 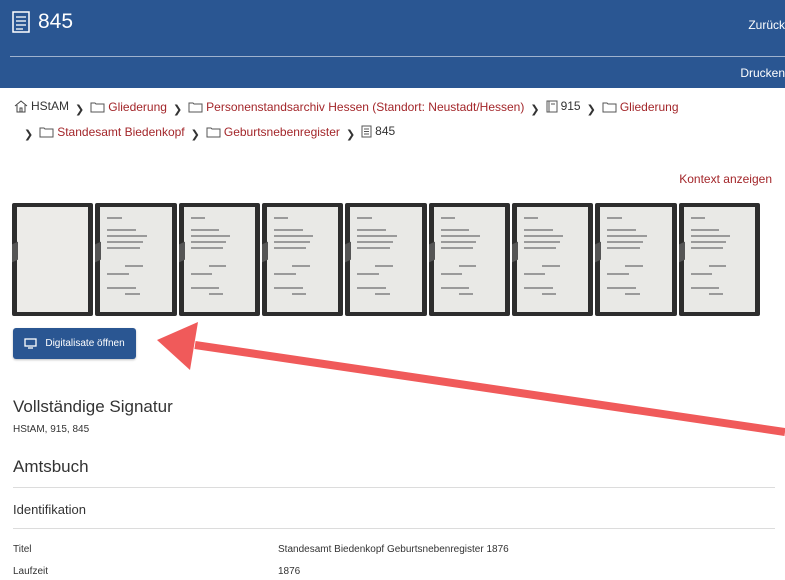 I want to click on divider, so click(x=394, y=528).